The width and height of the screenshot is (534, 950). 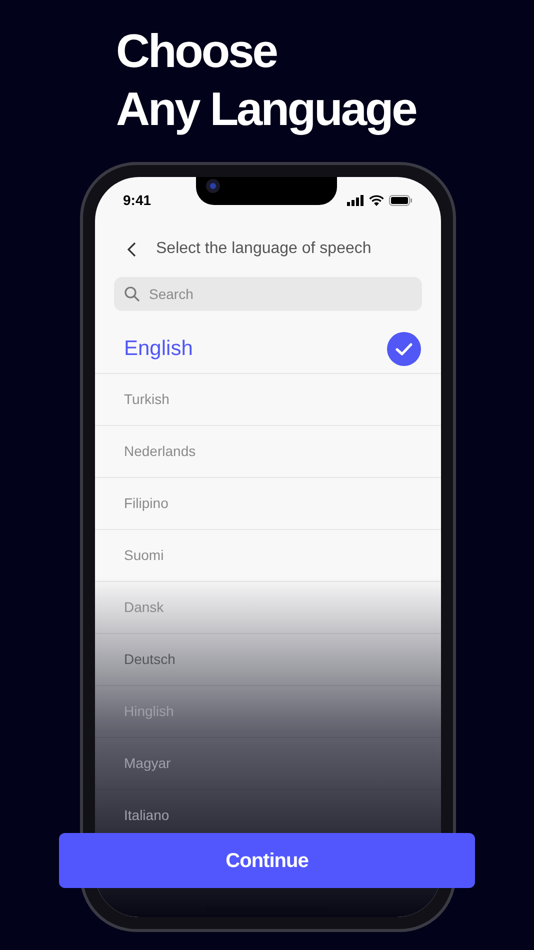 I want to click on wifi-icon, so click(x=376, y=200).